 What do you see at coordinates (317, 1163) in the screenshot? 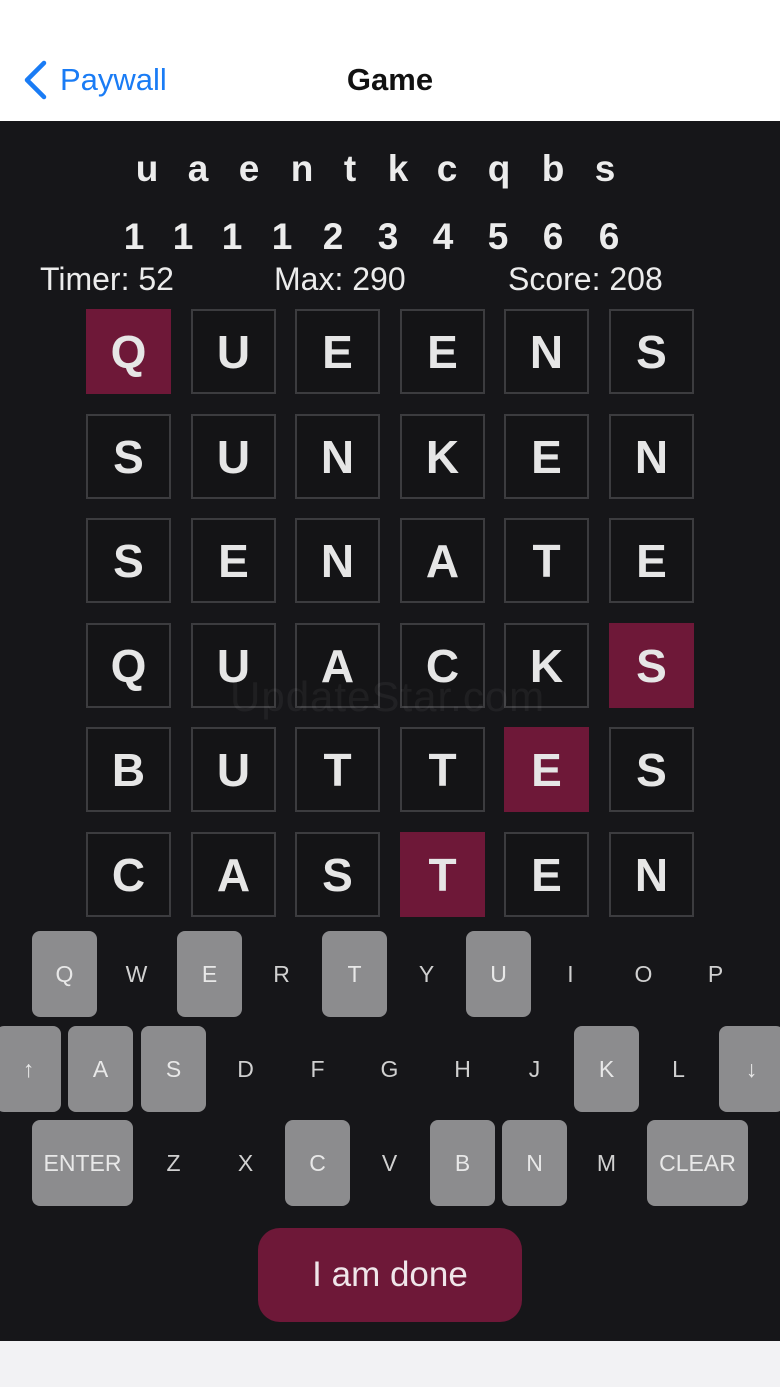
I see `key-c: C` at bounding box center [317, 1163].